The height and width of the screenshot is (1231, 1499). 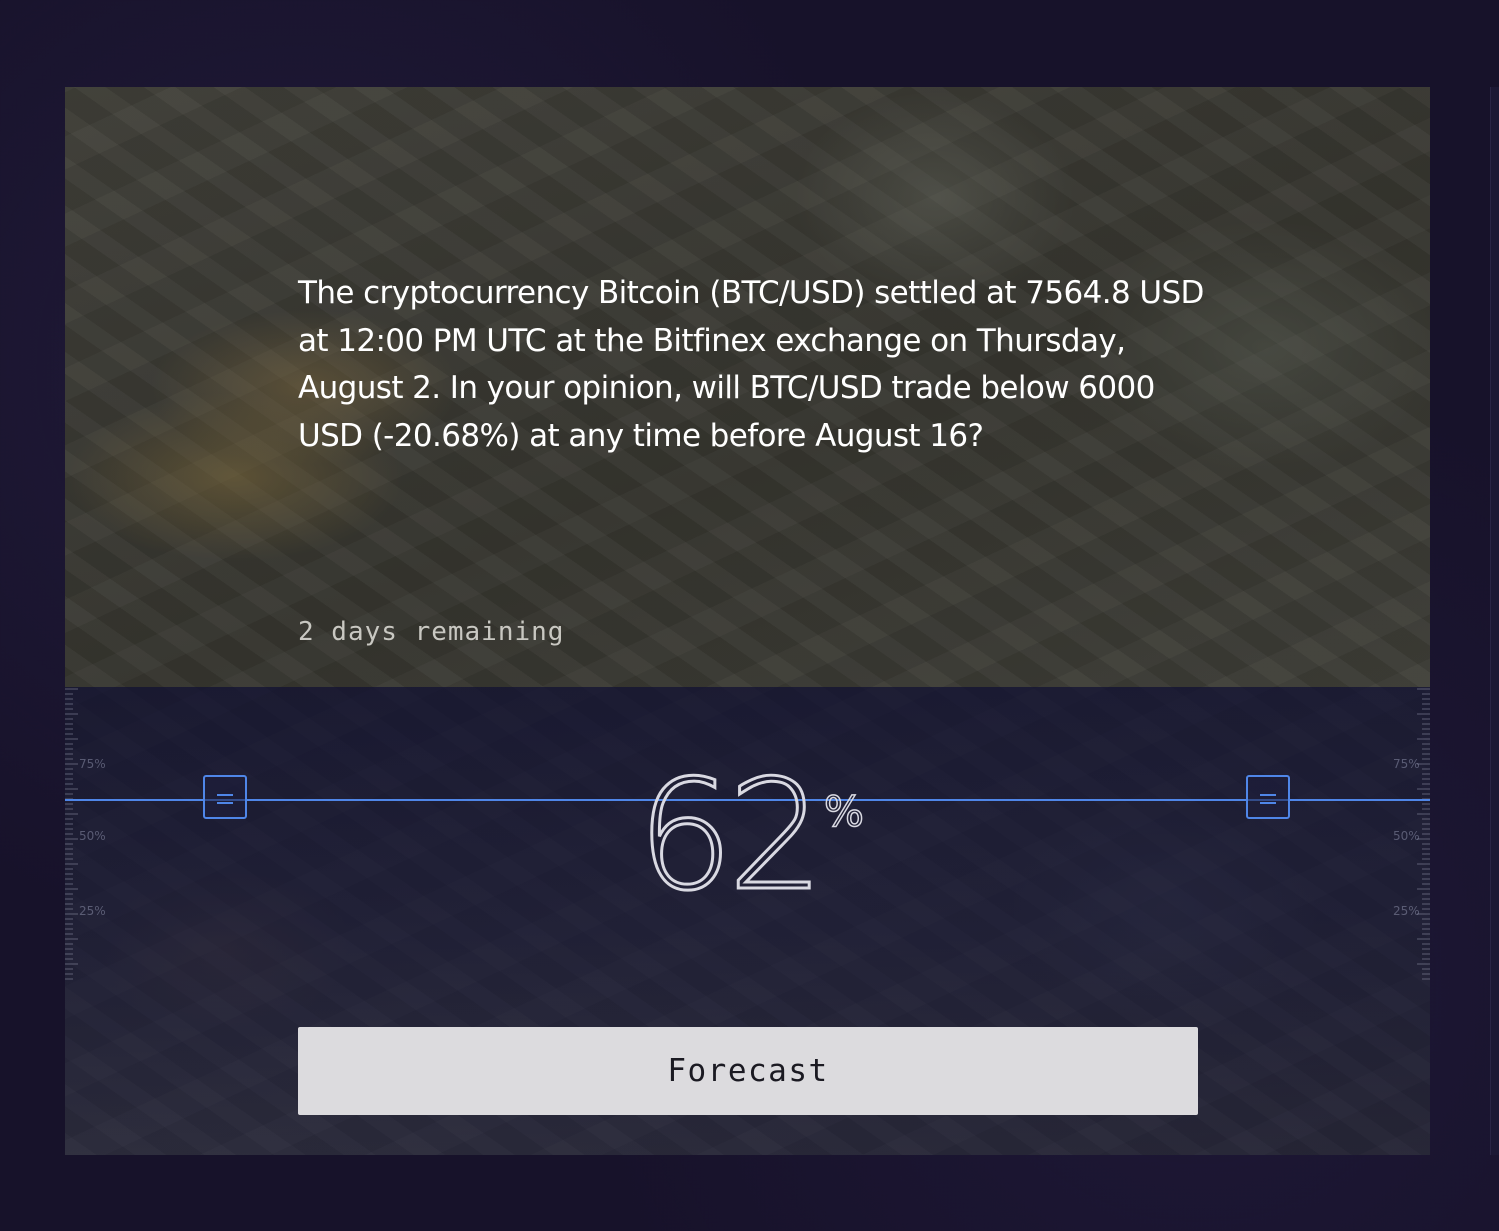 I want to click on scale-label-25-right: 25%, so click(x=1406, y=911).